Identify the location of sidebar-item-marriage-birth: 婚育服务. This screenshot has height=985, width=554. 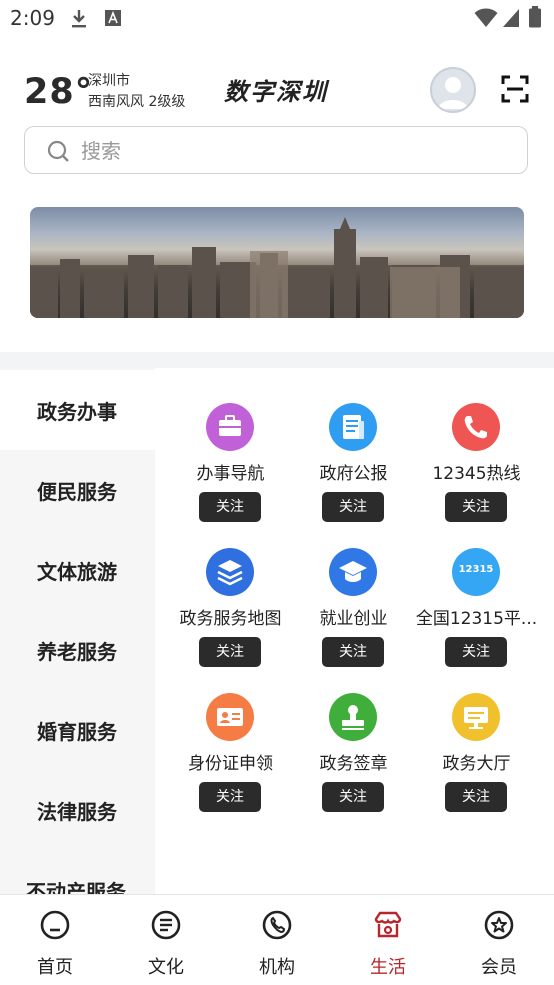
(77, 730).